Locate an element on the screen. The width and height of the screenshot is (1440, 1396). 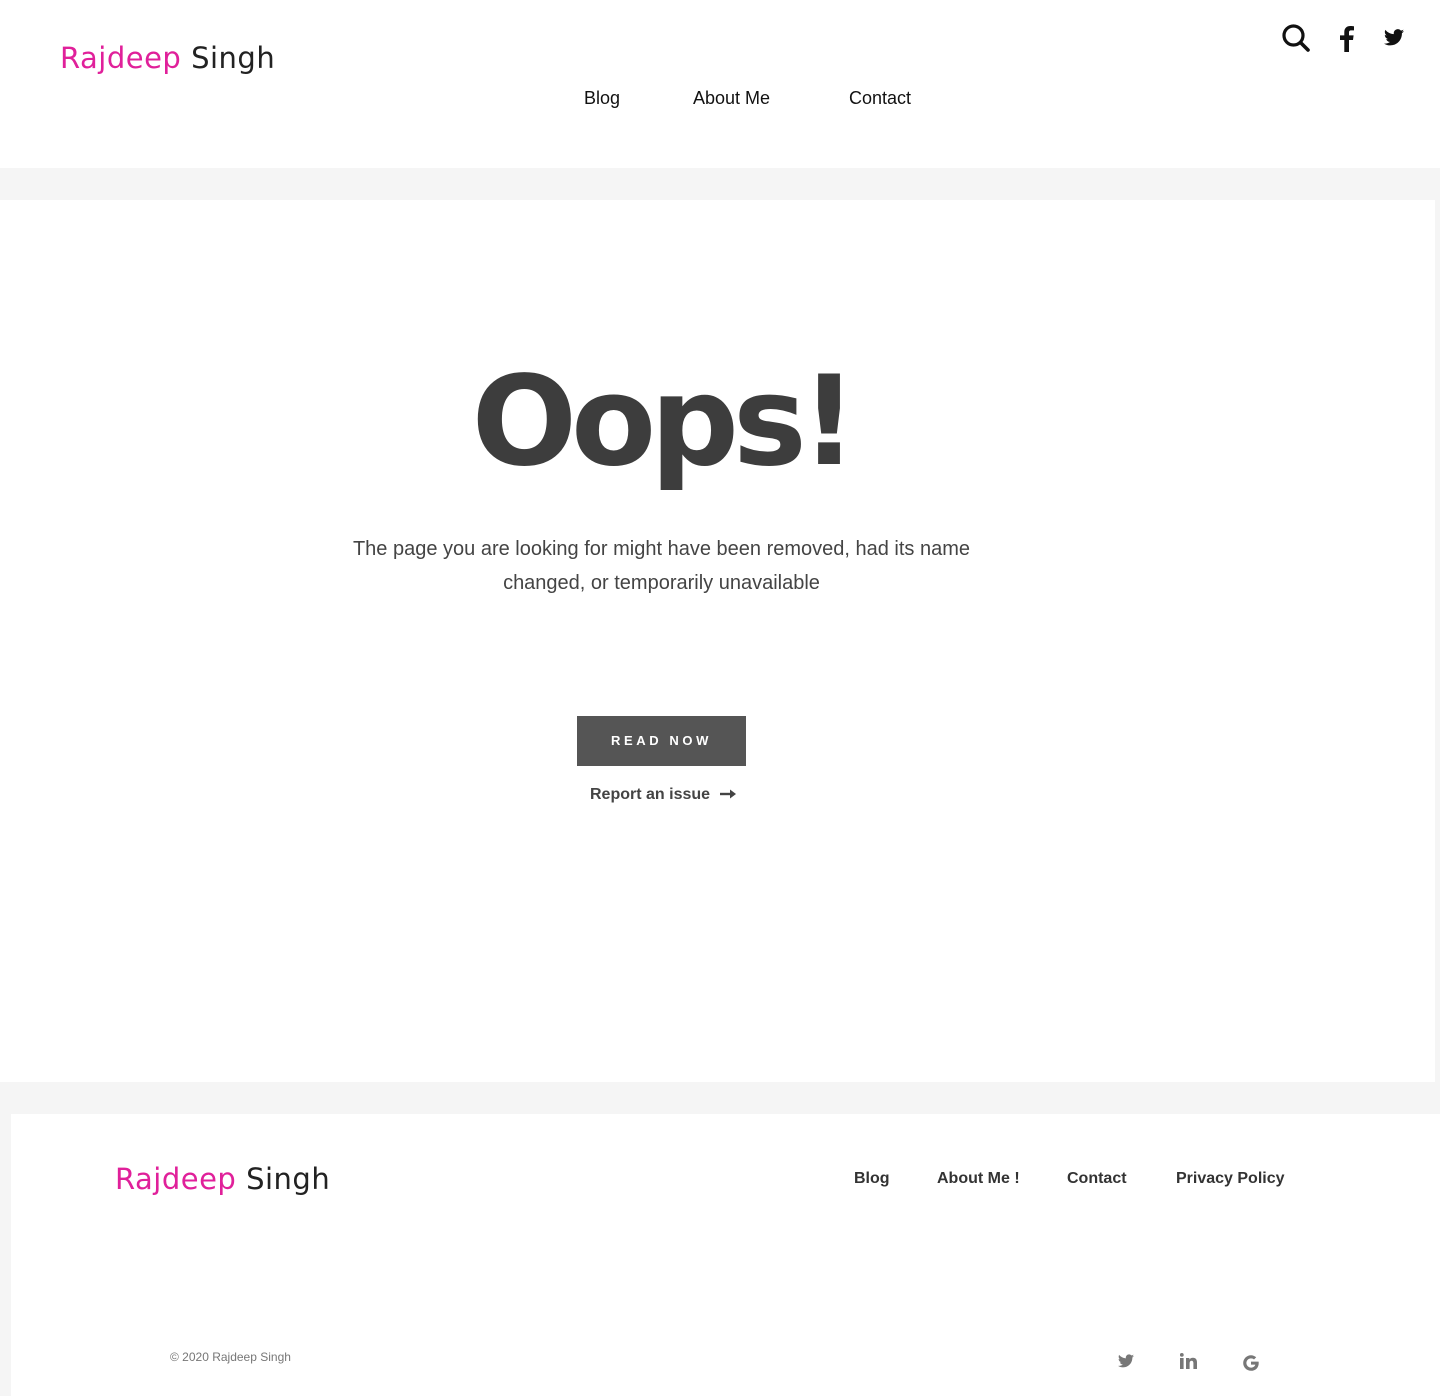
site-logo: Rajdeep Singh is located at coordinates (167, 58).